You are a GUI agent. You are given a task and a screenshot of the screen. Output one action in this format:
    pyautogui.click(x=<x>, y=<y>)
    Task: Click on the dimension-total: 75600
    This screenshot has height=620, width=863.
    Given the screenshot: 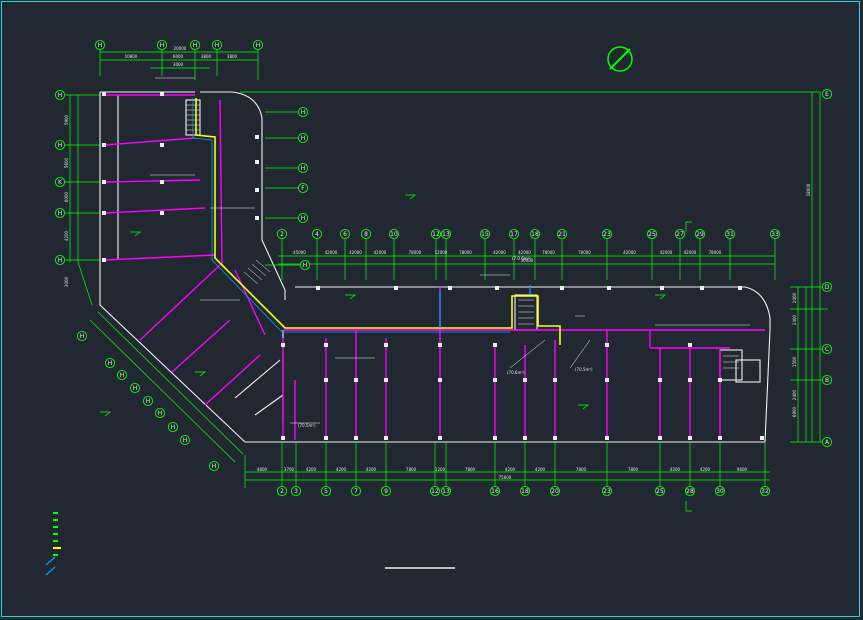 What is the action you would take?
    pyautogui.click(x=505, y=477)
    